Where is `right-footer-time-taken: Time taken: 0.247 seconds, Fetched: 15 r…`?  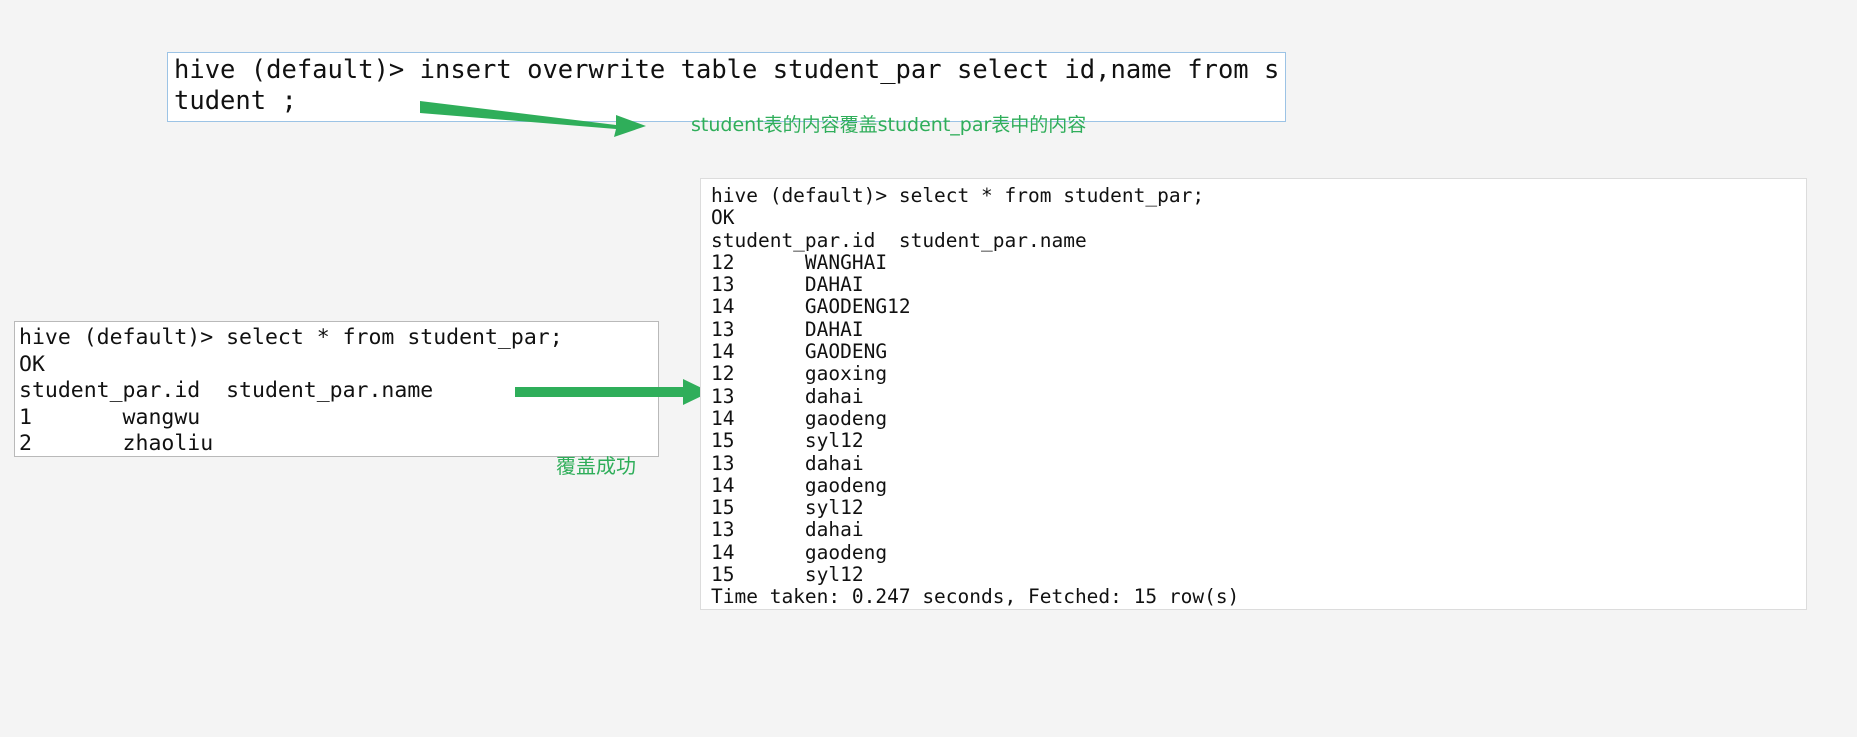 right-footer-time-taken: Time taken: 0.247 seconds, Fetched: 15 r… is located at coordinates (975, 597).